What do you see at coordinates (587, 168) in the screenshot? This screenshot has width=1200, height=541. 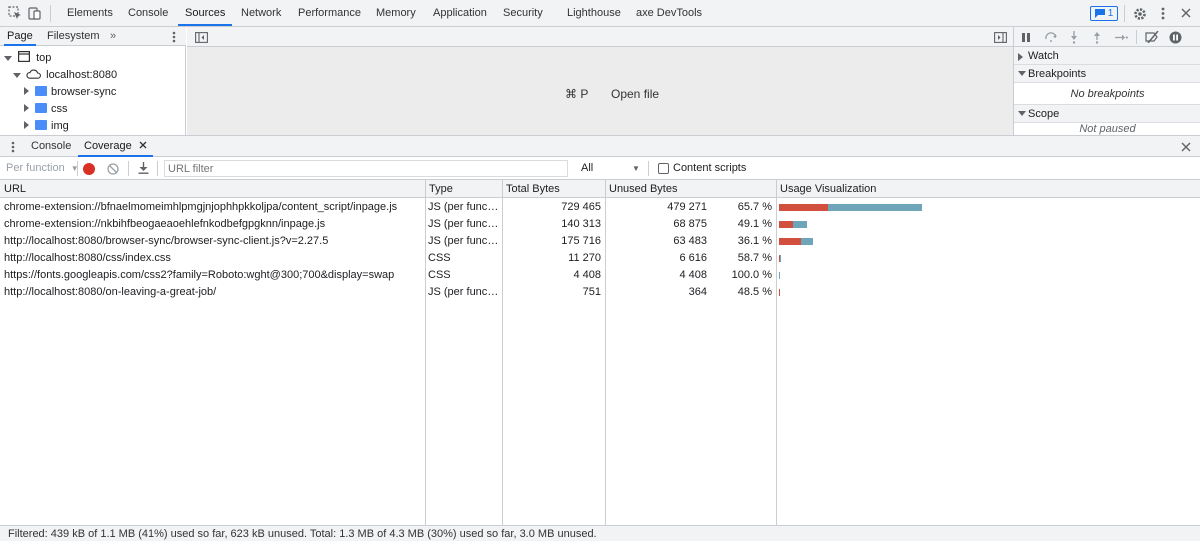 I see `type-filter-value: All` at bounding box center [587, 168].